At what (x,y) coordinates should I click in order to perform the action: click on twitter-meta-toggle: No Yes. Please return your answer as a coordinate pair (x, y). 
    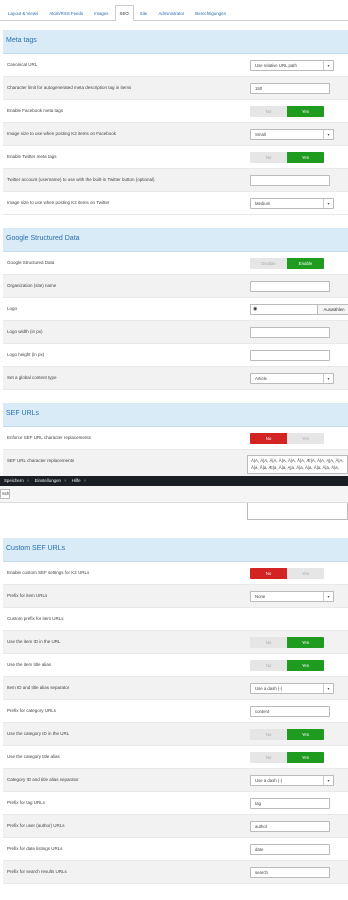
    Looking at the image, I should click on (287, 157).